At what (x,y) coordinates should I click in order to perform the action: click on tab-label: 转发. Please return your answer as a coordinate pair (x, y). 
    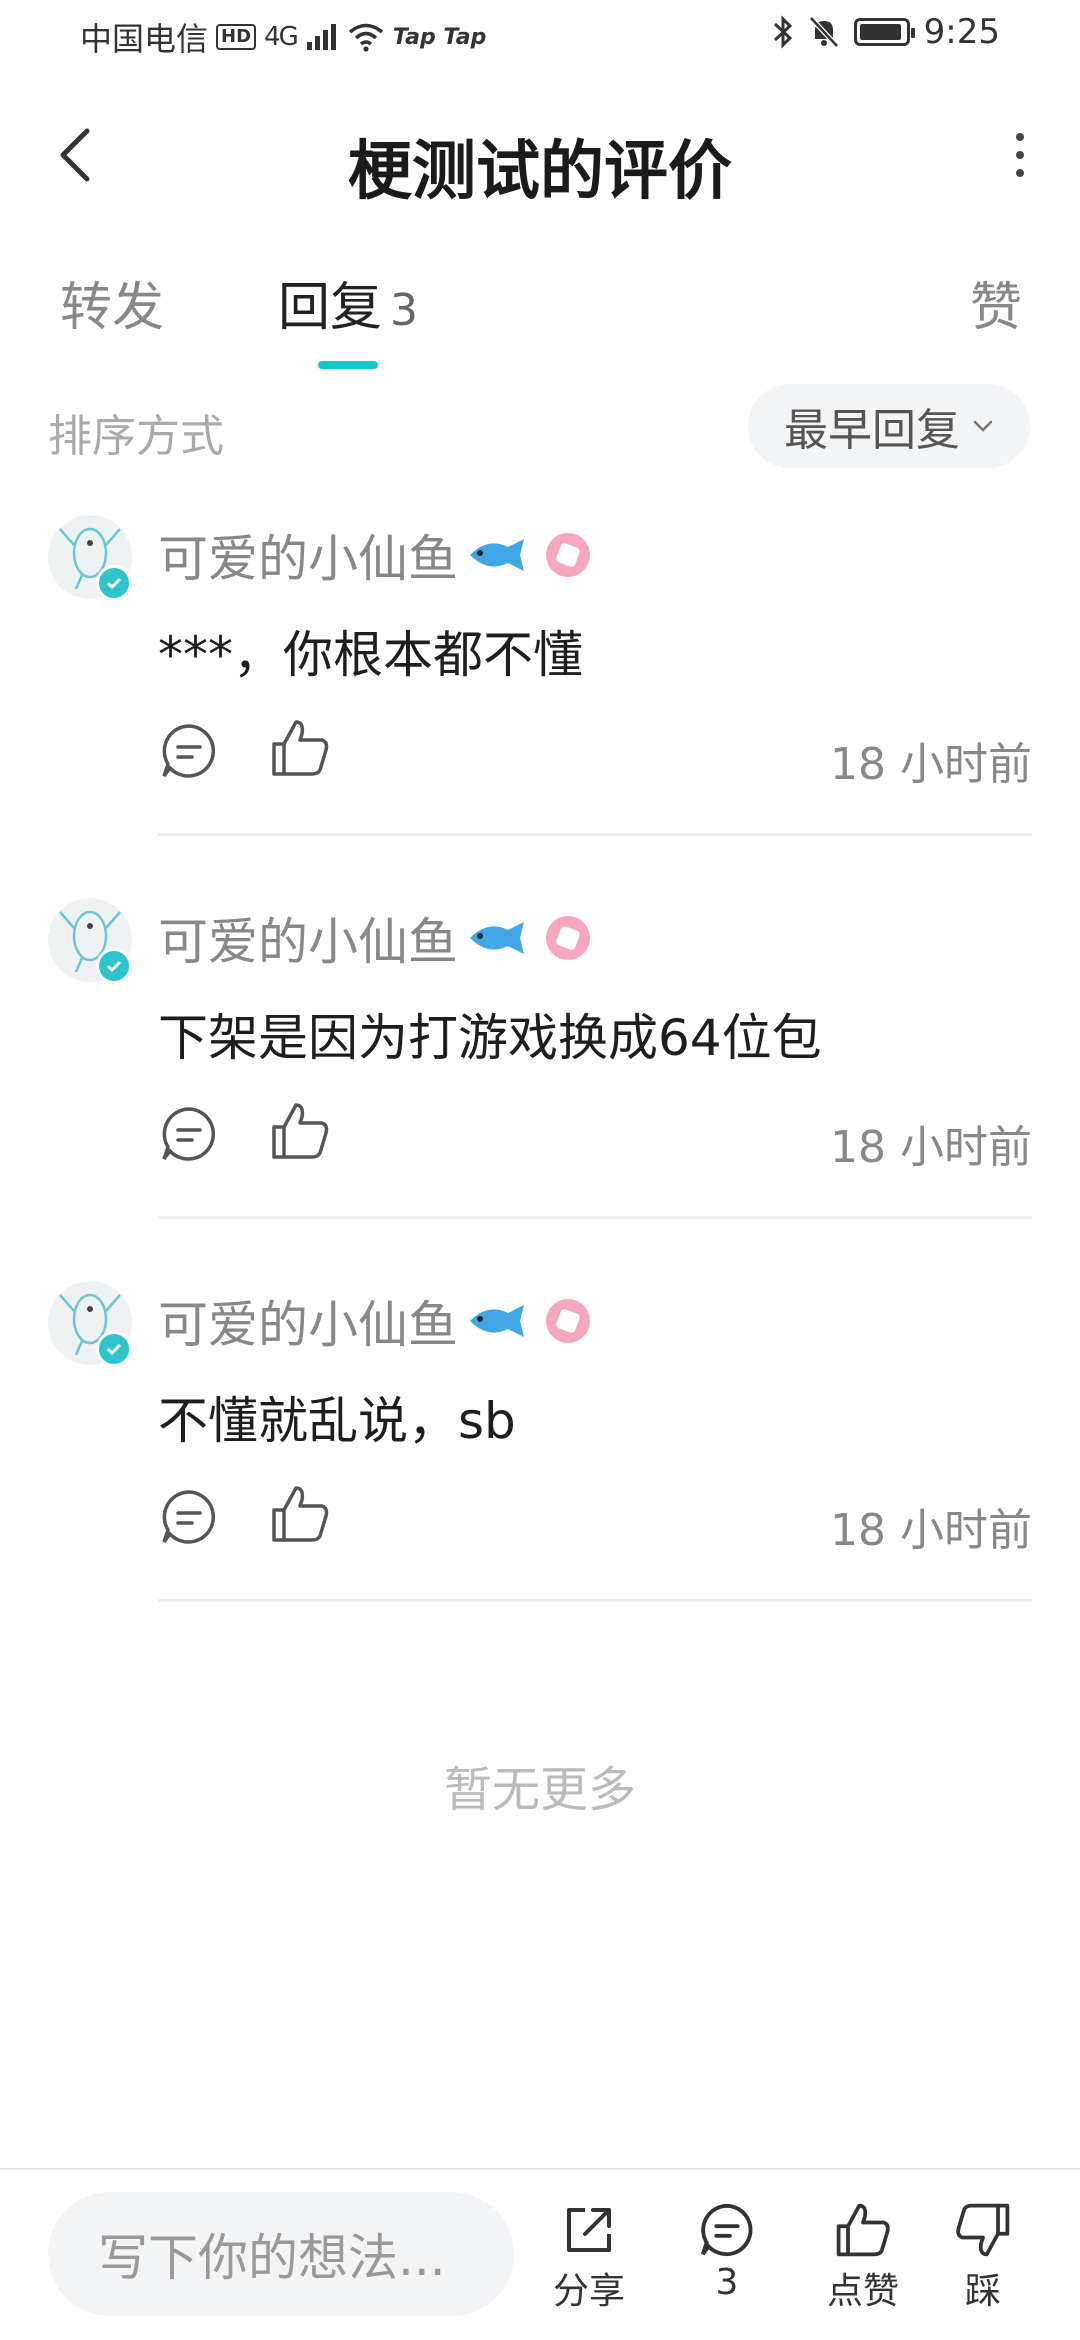
    Looking at the image, I should click on (112, 308).